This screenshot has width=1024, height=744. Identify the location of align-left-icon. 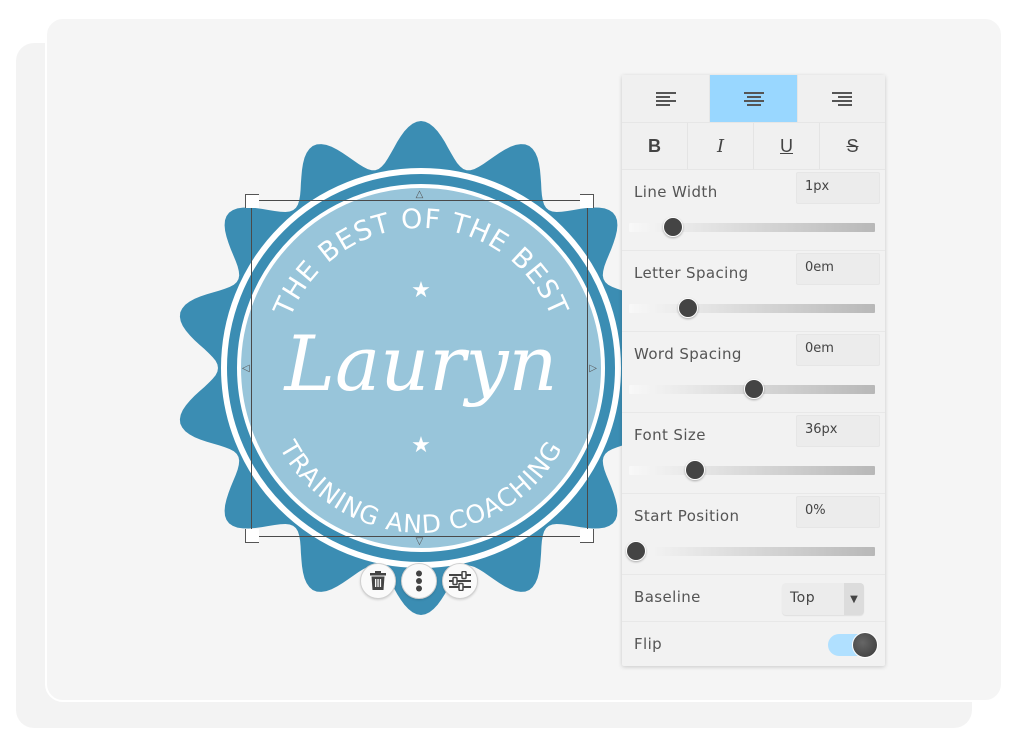
(665, 98).